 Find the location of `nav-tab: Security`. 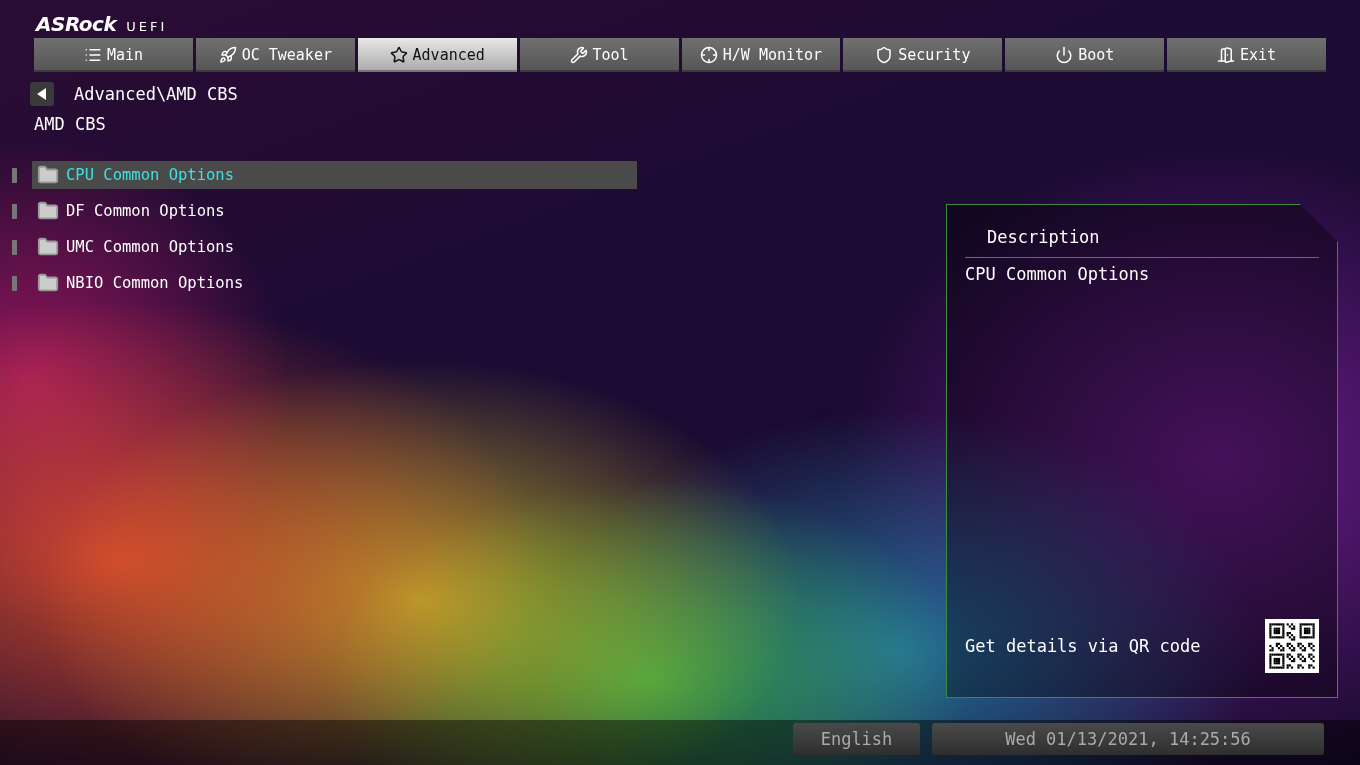

nav-tab: Security is located at coordinates (923, 55).